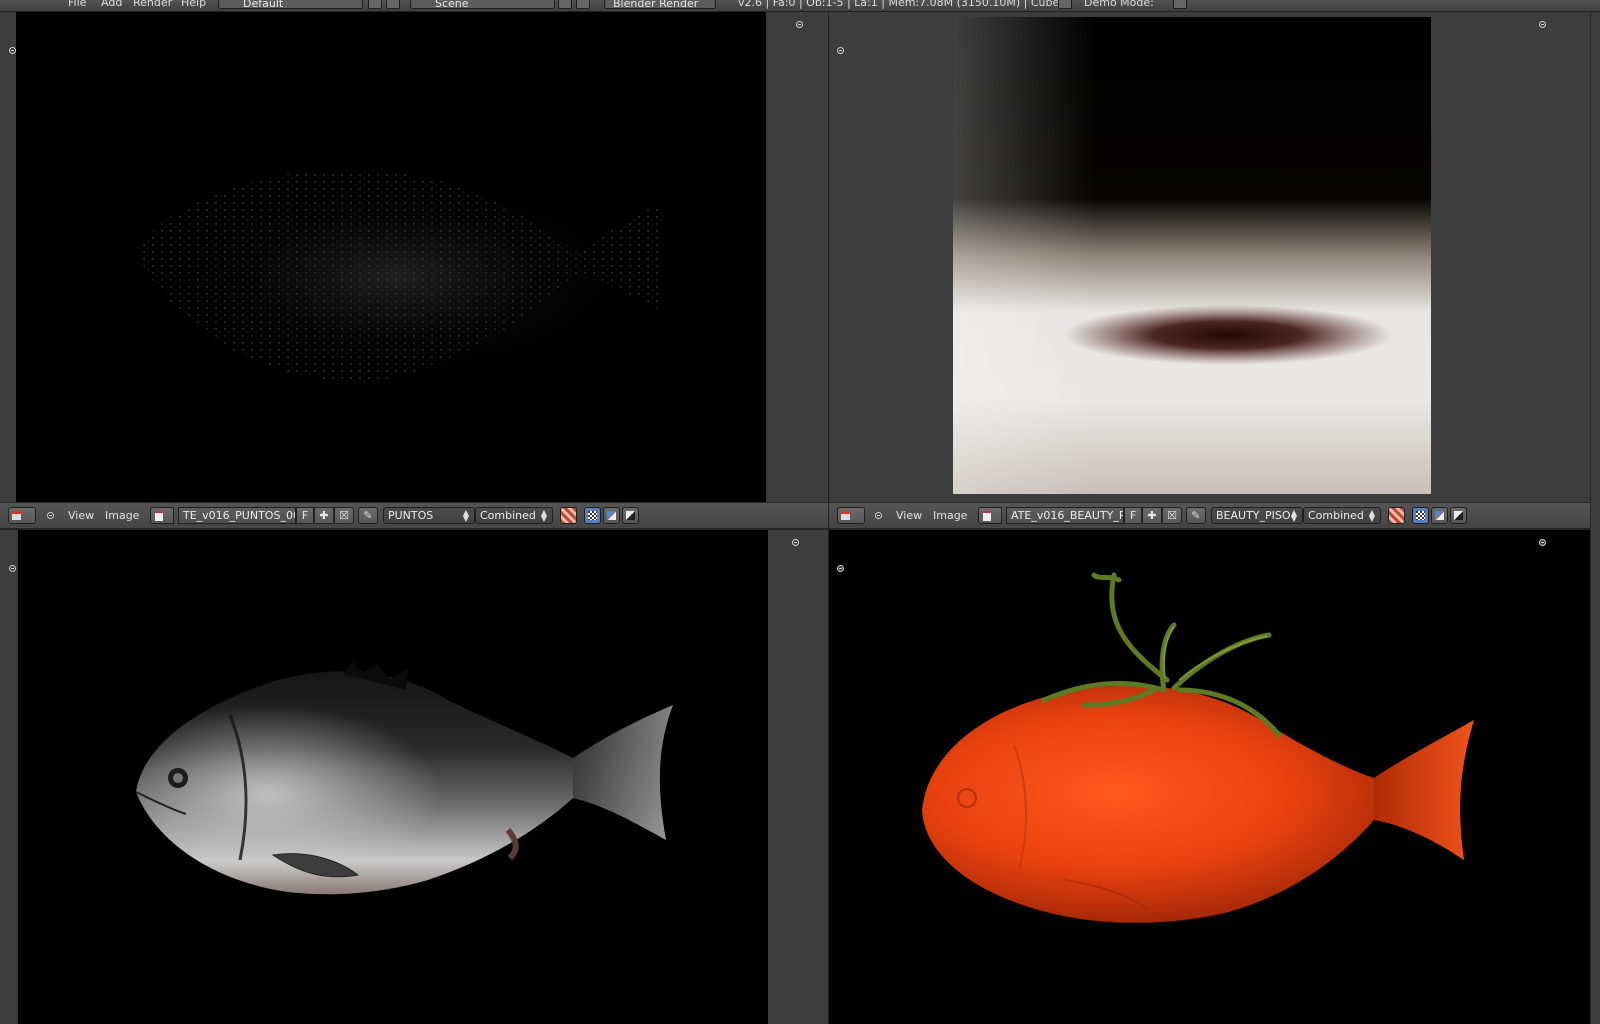 The width and height of the screenshot is (1600, 1024). What do you see at coordinates (111, 5) in the screenshot?
I see `menu-add: Add` at bounding box center [111, 5].